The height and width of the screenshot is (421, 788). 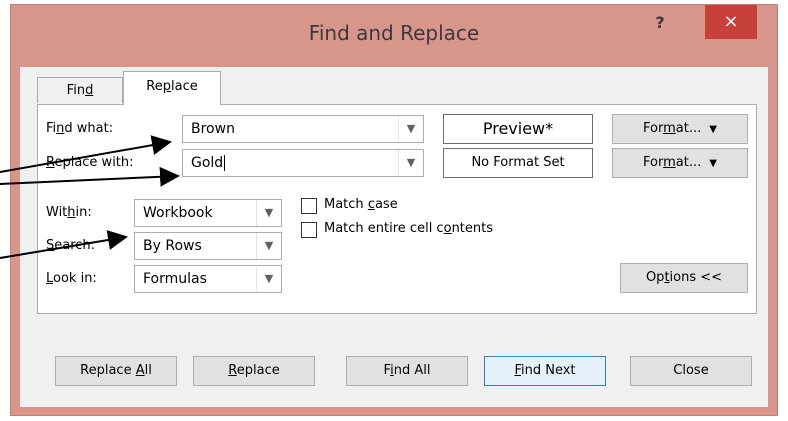 What do you see at coordinates (178, 213) in the screenshot?
I see `within-value: Workbook` at bounding box center [178, 213].